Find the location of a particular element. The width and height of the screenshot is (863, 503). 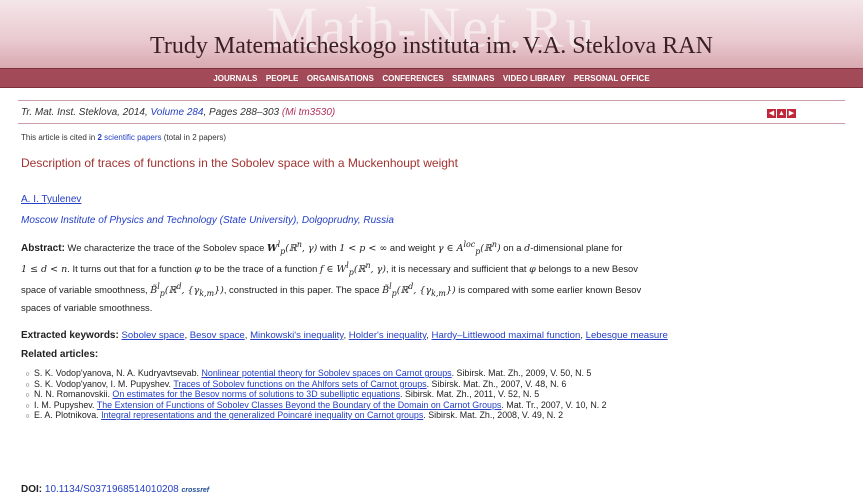

keyword-link: Lebesgue measure is located at coordinates (627, 335).